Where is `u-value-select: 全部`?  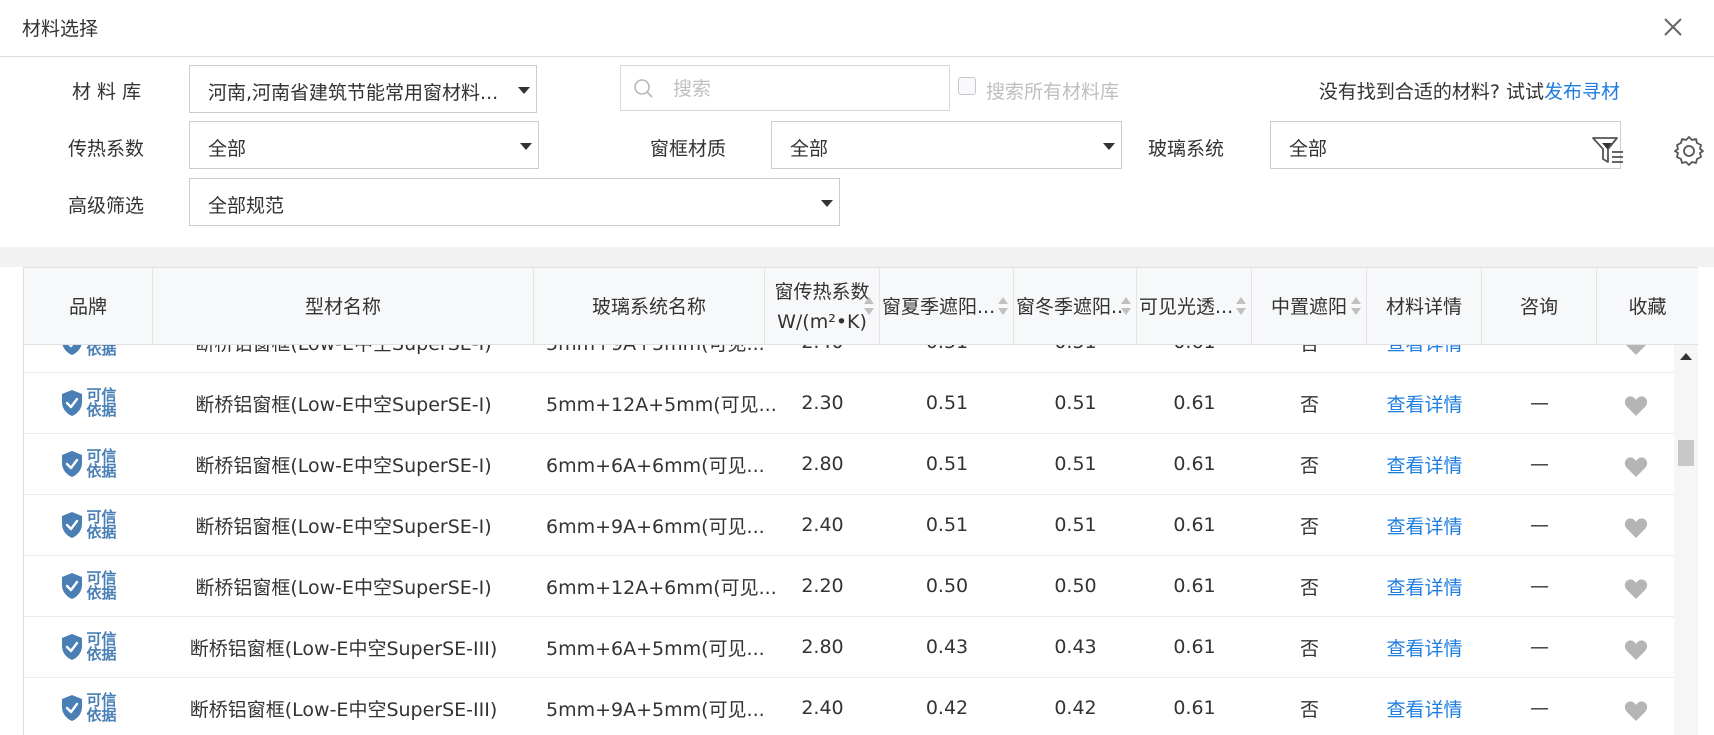
u-value-select: 全部 is located at coordinates (364, 145).